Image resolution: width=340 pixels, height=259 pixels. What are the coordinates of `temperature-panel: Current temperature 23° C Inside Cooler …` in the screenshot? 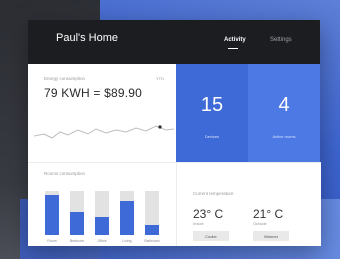 It's located at (248, 204).